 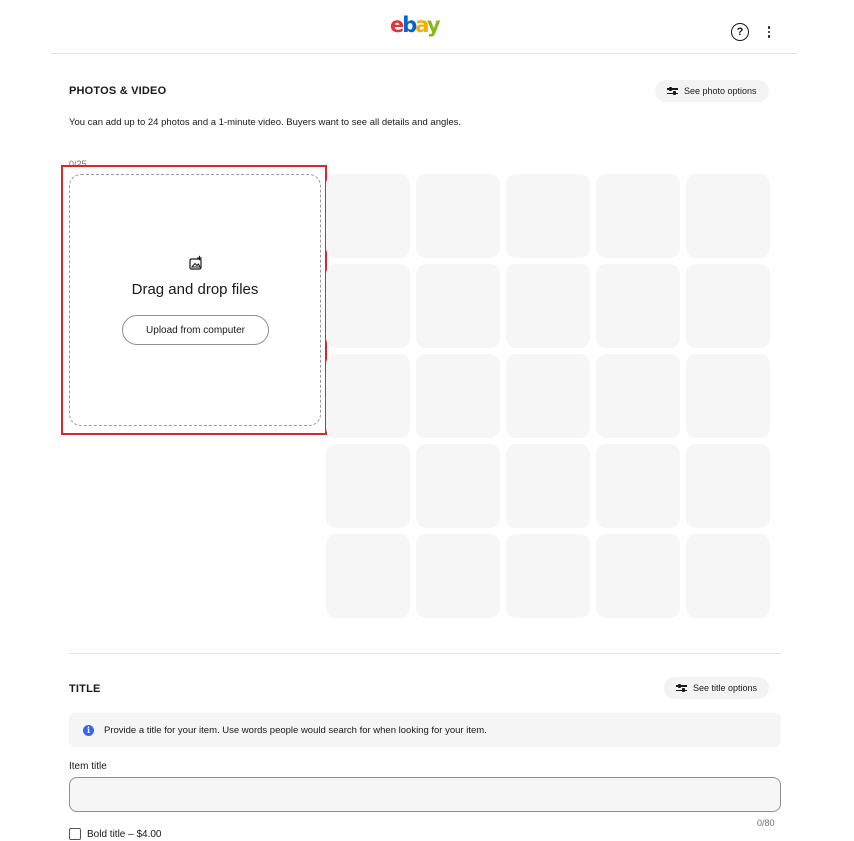 I want to click on see-photo-options-label: See photo options, so click(x=720, y=91).